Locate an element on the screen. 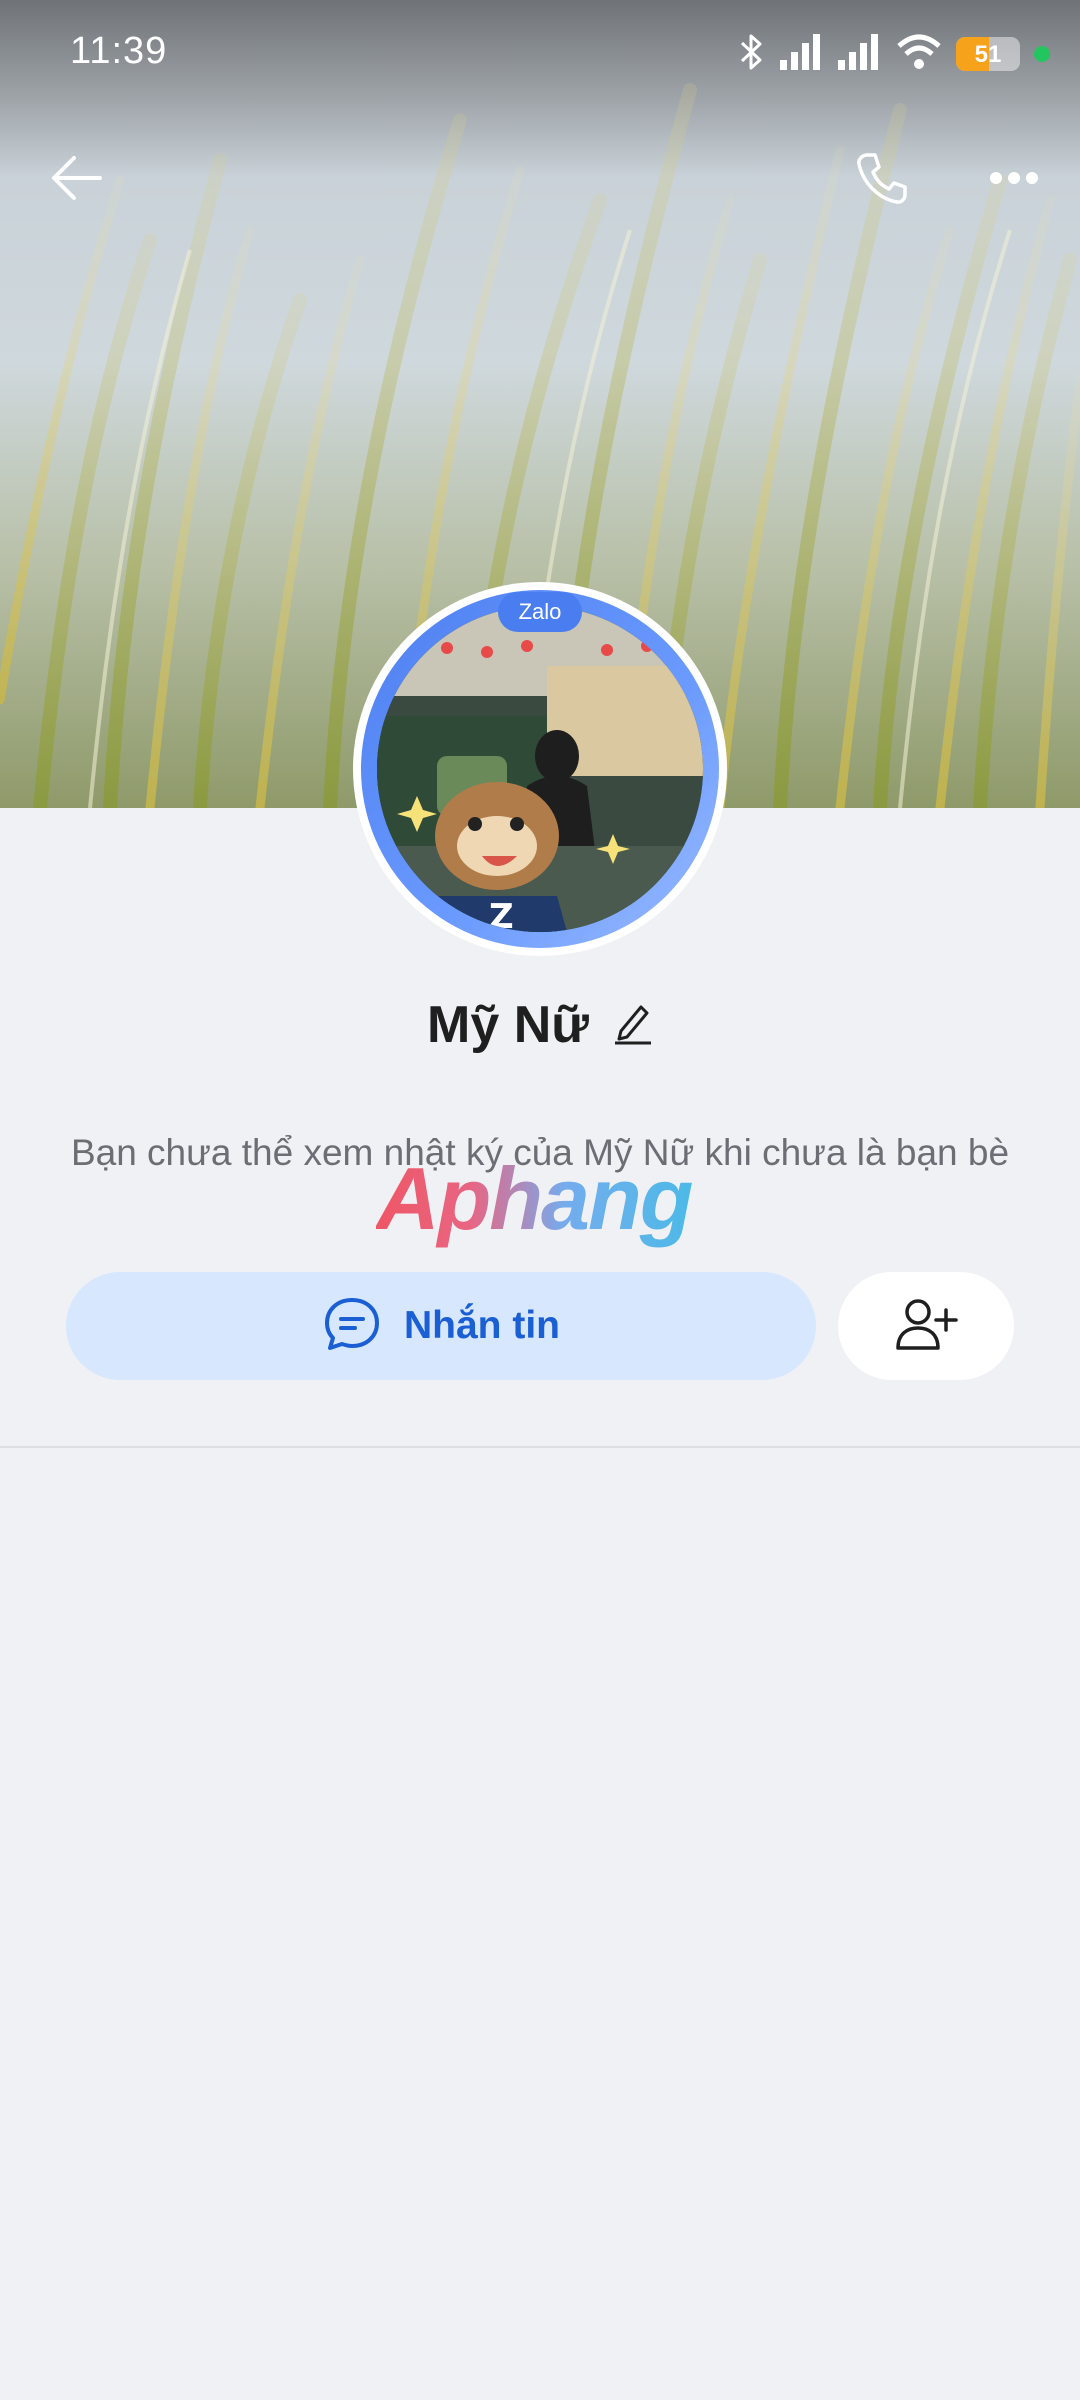 The height and width of the screenshot is (2400, 1080). name-row: Mỹ Nữ is located at coordinates (540, 1025).